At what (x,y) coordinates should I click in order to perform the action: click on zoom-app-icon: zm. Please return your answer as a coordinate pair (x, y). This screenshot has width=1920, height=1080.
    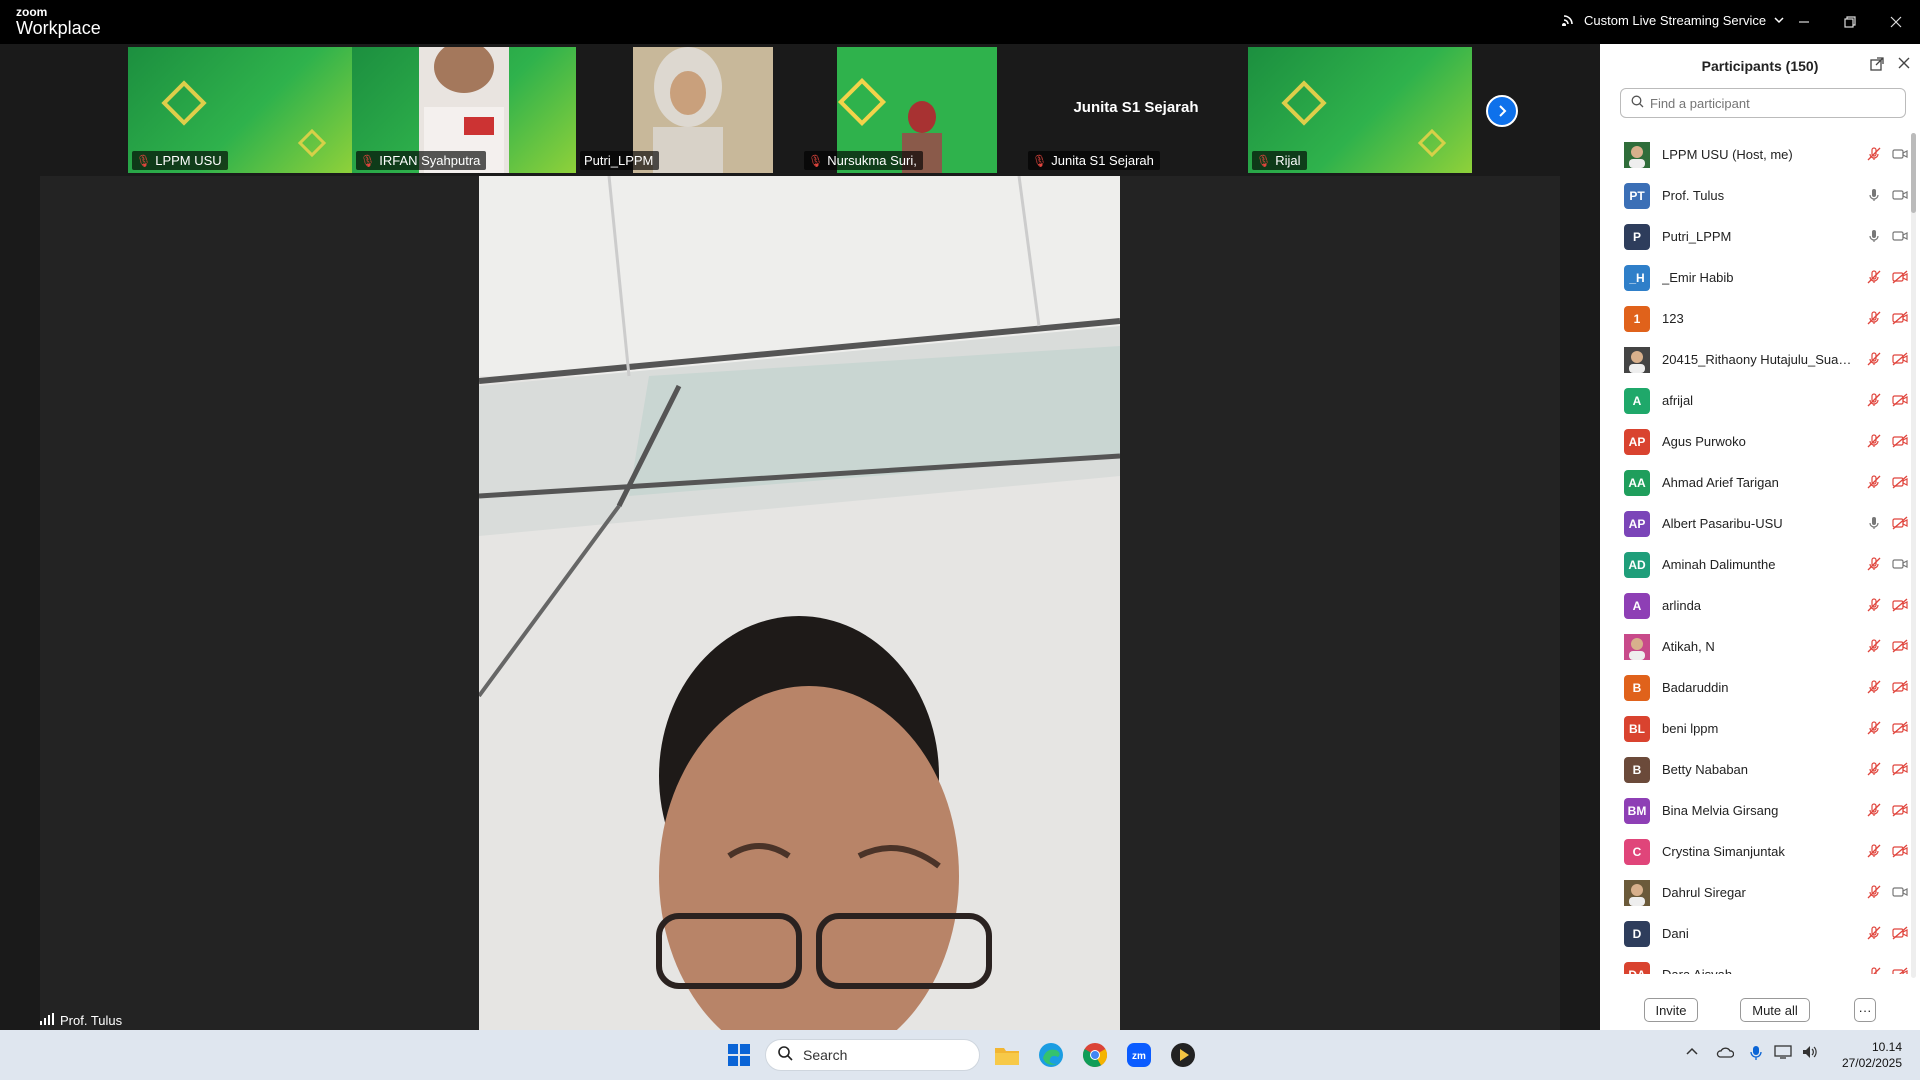
    Looking at the image, I should click on (1139, 1055).